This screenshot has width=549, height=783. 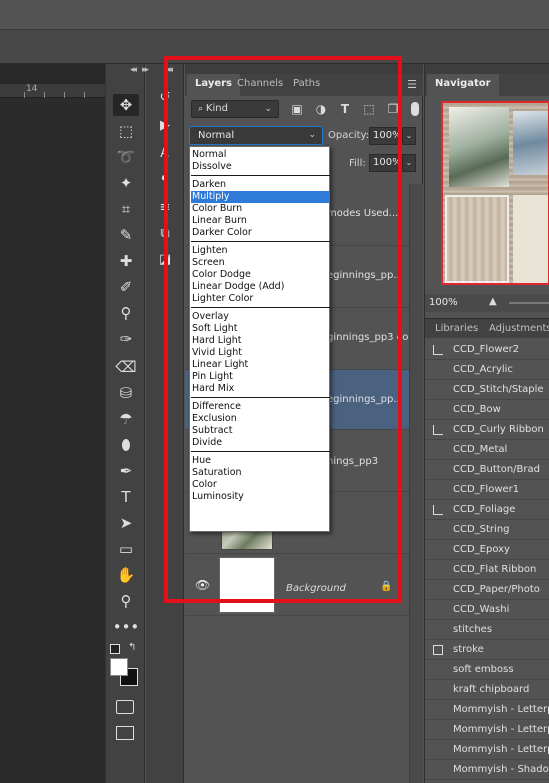 I want to click on eraser-tool-icon: ⌫, so click(x=126, y=367).